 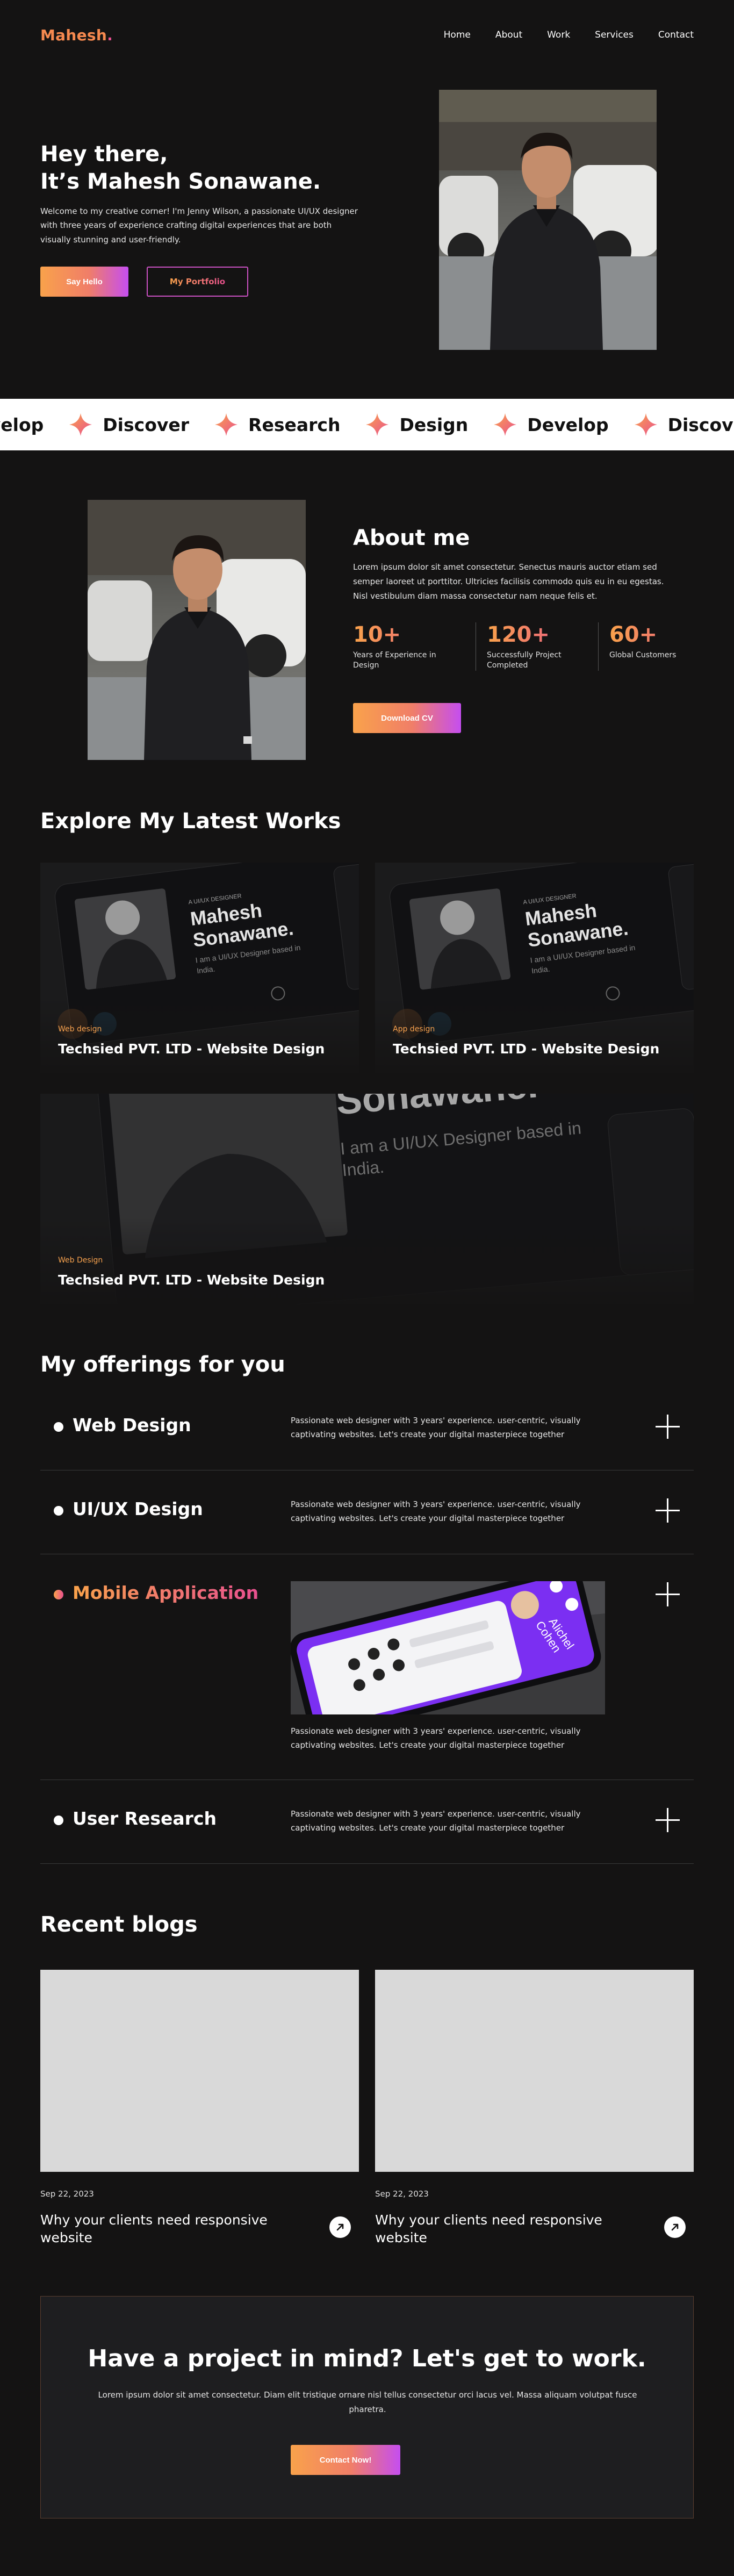 I want to click on download-cv-button: Download CV, so click(x=407, y=718).